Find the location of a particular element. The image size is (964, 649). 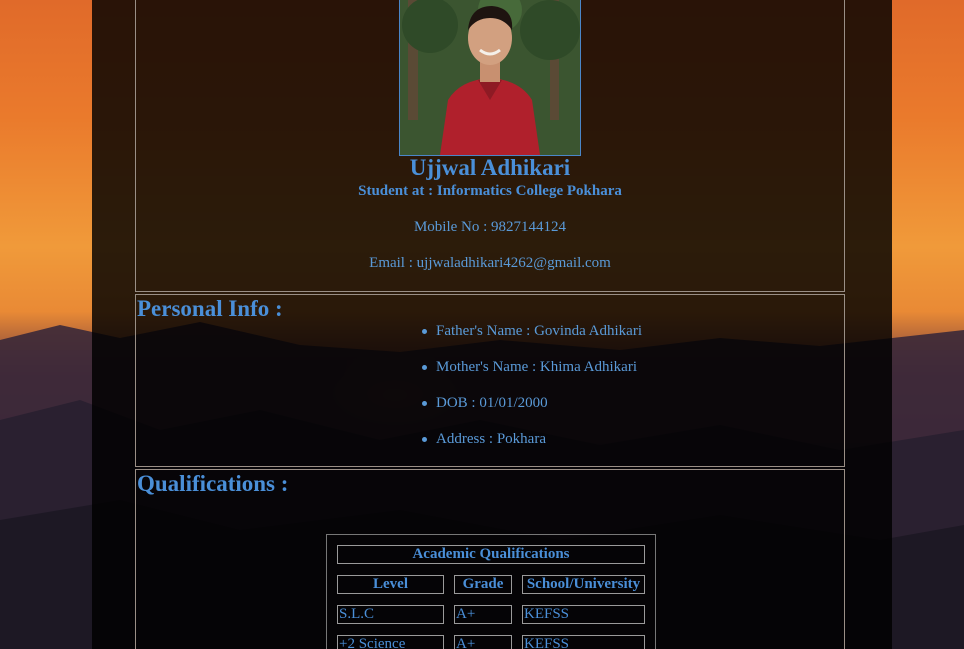

profile-mobile: Mobile No : 9827144124 is located at coordinates (490, 227).